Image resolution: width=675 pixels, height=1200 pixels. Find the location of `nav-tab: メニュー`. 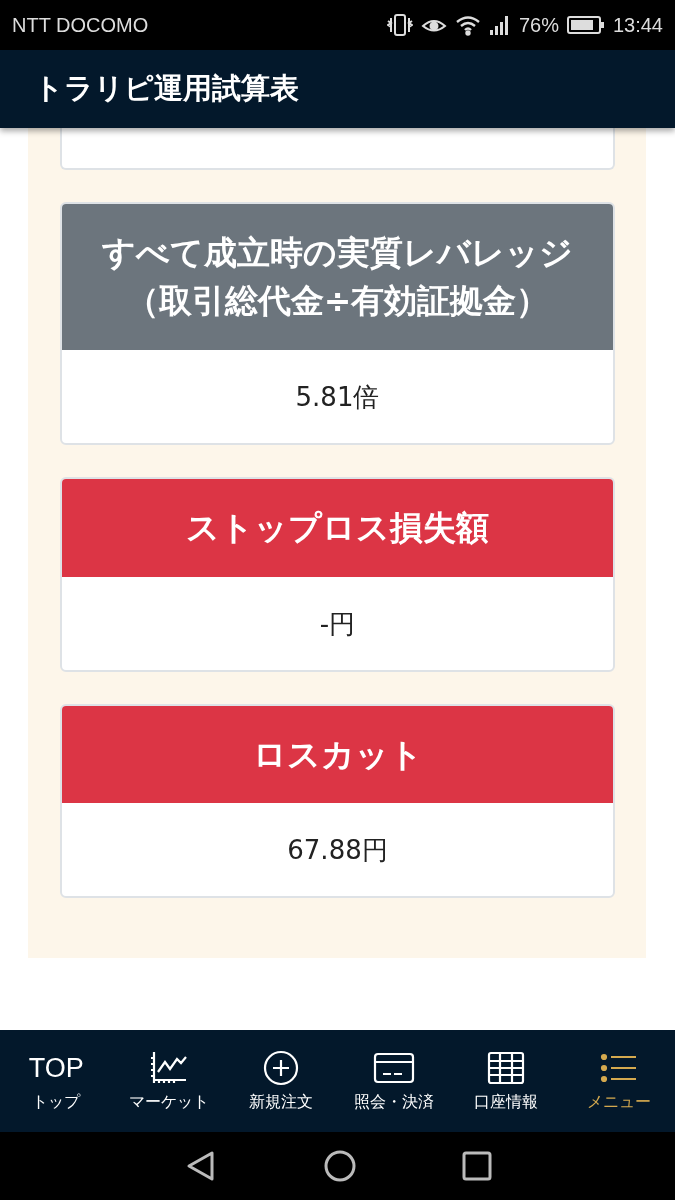

nav-tab: メニュー is located at coordinates (618, 1081).